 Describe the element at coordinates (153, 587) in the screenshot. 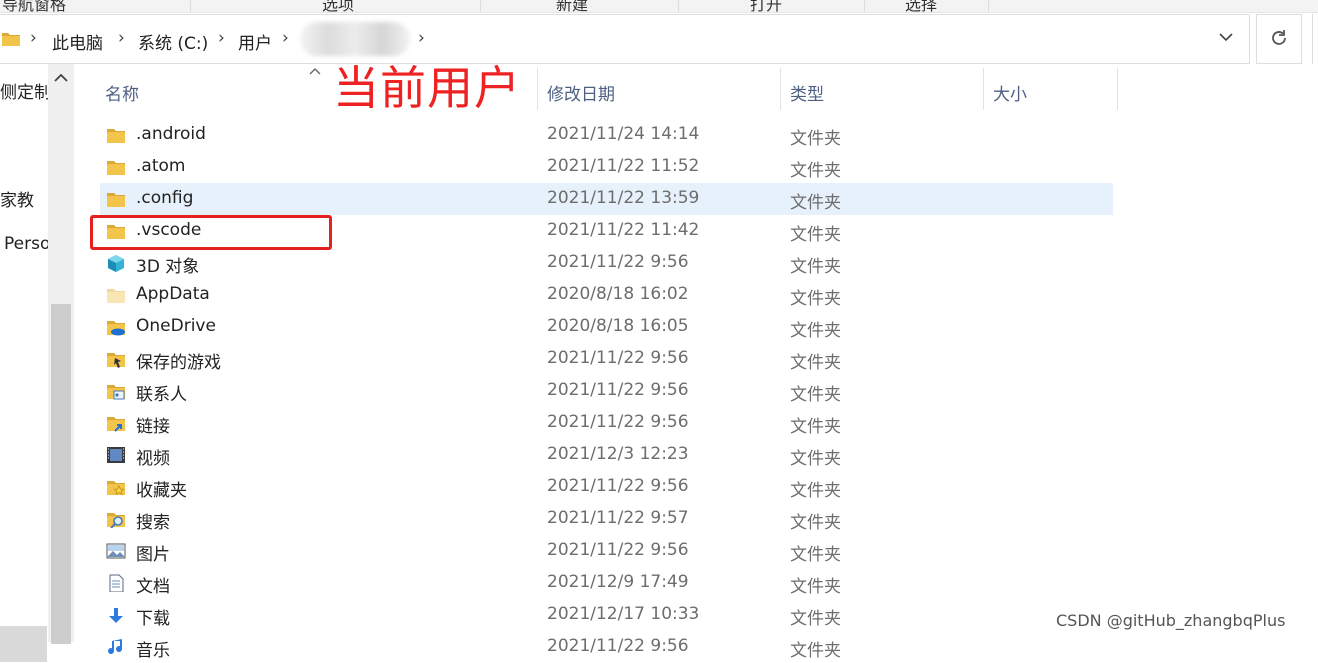

I see `file-name: 文档` at that location.